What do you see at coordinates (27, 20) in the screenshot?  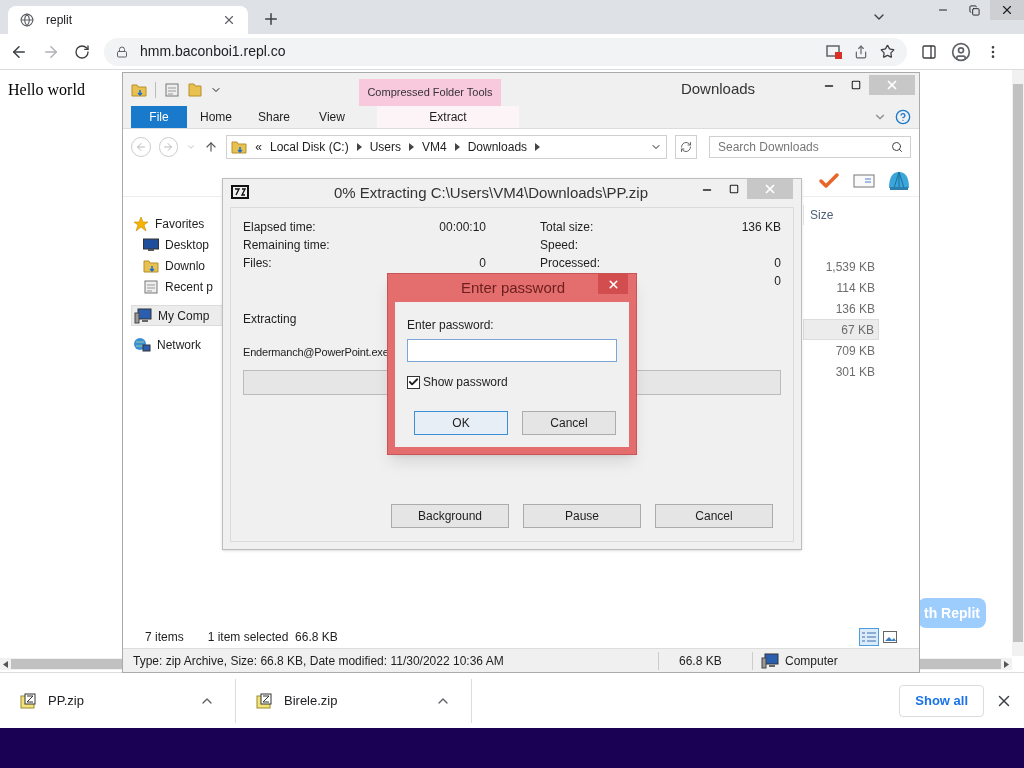 I see `globe-icon` at bounding box center [27, 20].